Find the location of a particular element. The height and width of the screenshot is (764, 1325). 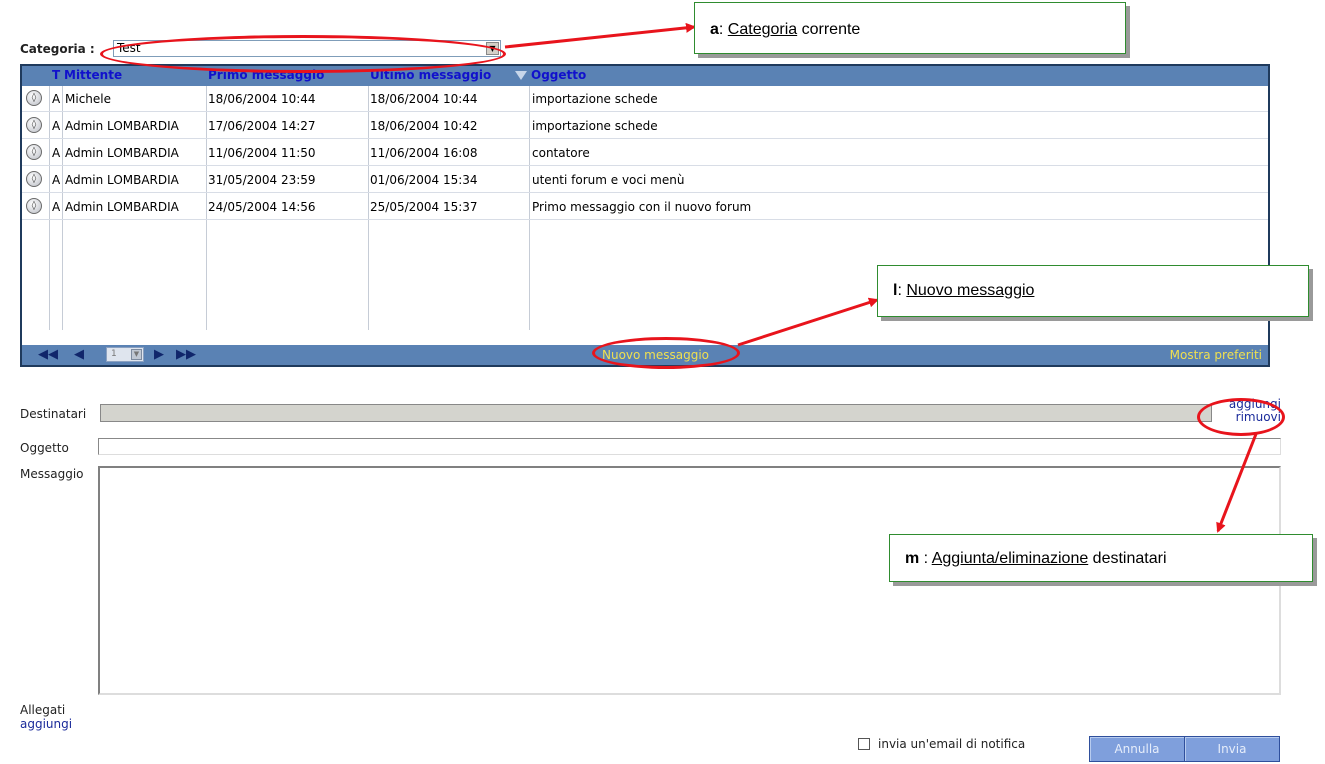

callout-m-rest: destinatari is located at coordinates (1127, 558).